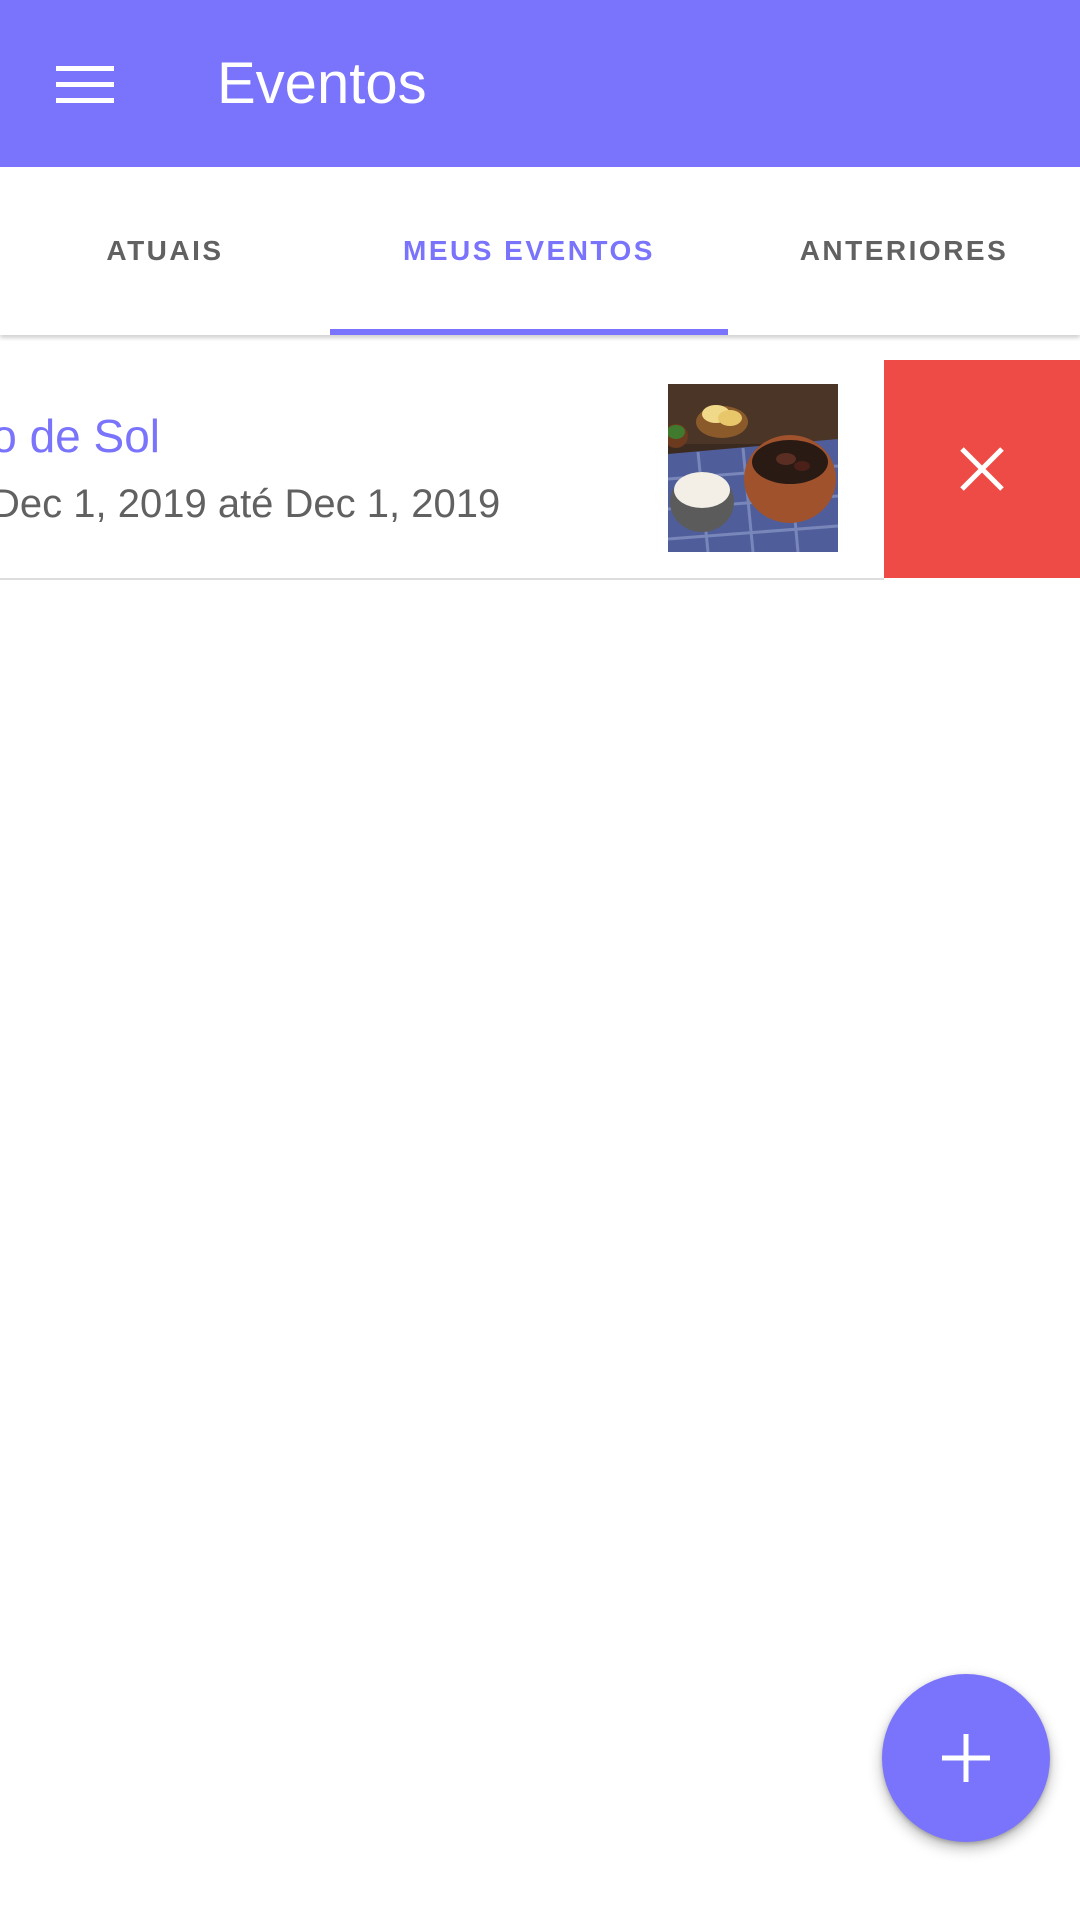 The image size is (1080, 1920). Describe the element at coordinates (904, 251) in the screenshot. I see `tab-anteriores: ANTERIORES` at that location.